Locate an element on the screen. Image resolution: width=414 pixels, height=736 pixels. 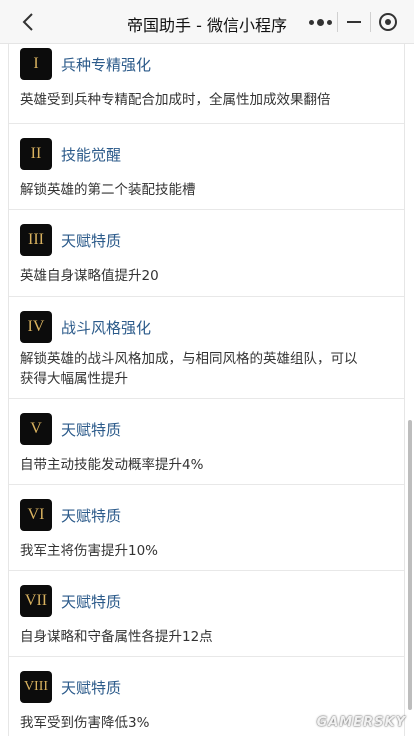
target-icon is located at coordinates (387, 22).